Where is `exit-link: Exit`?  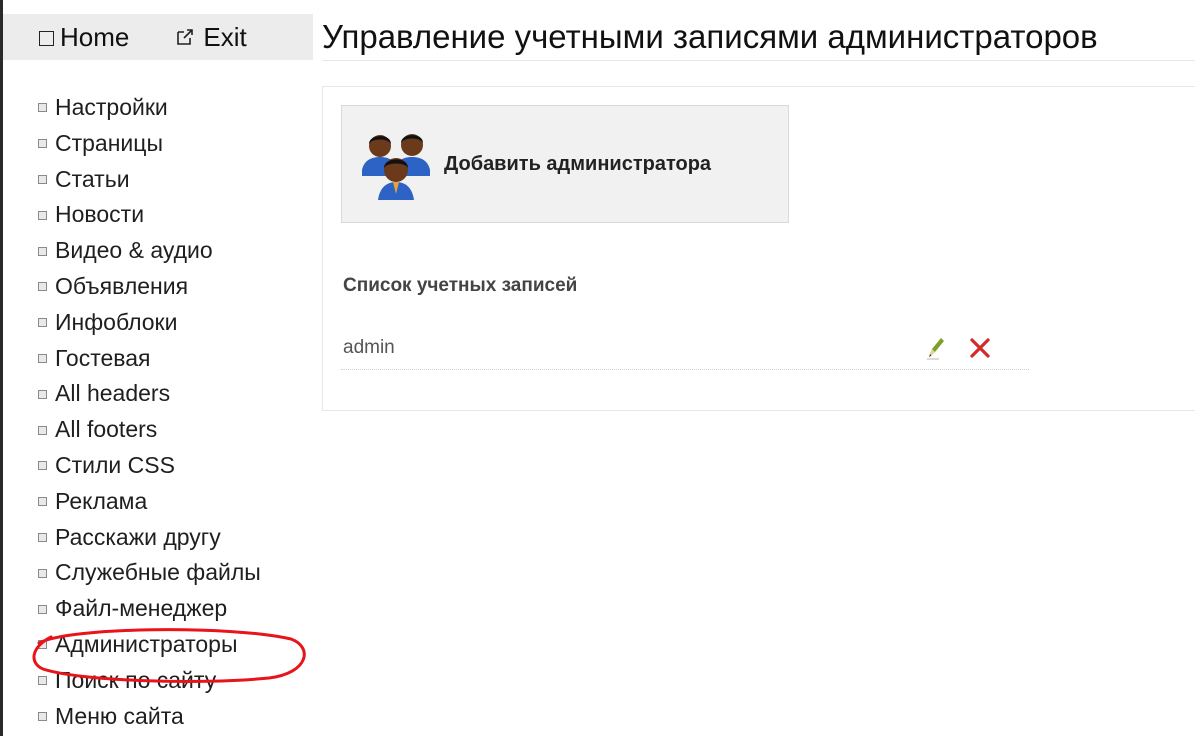
exit-link: Exit is located at coordinates (211, 37).